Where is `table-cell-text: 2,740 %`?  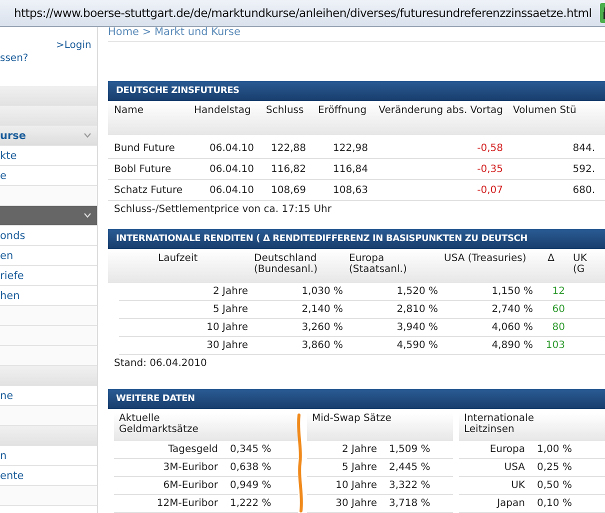 table-cell-text: 2,740 % is located at coordinates (511, 309).